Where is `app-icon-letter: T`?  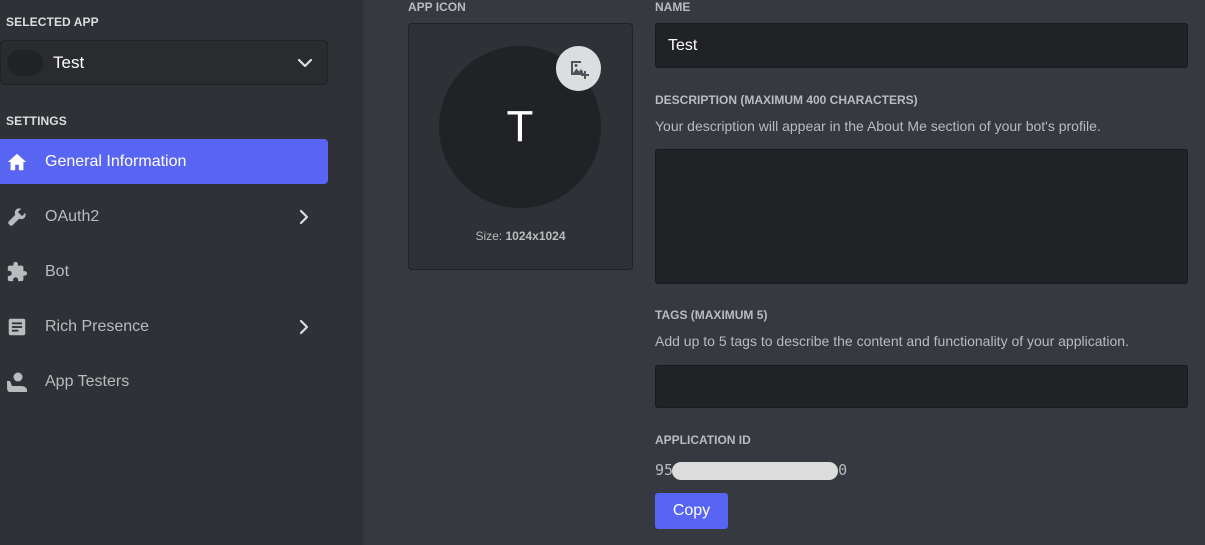
app-icon-letter: T is located at coordinates (520, 126).